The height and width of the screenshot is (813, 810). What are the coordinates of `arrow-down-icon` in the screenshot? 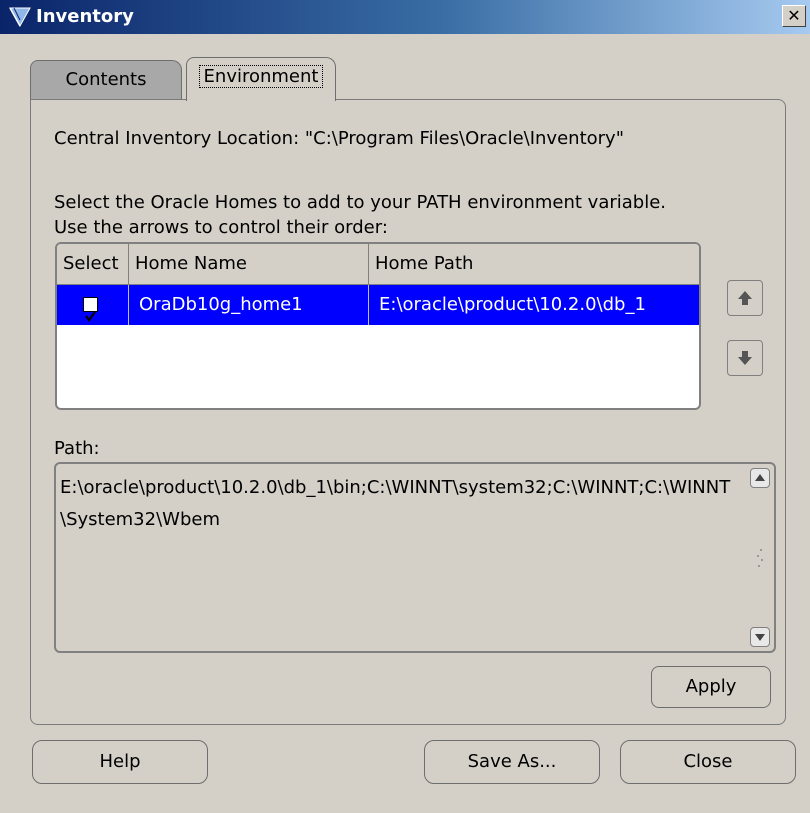 It's located at (745, 358).